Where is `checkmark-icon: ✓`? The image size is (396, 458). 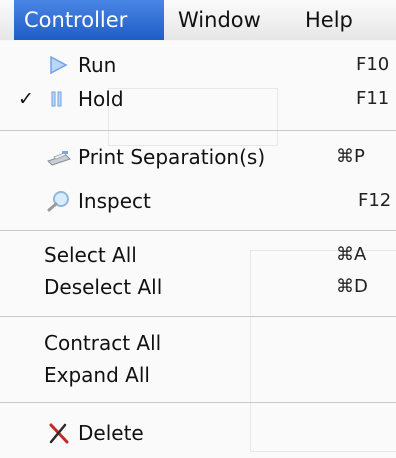 checkmark-icon: ✓ is located at coordinates (26, 99).